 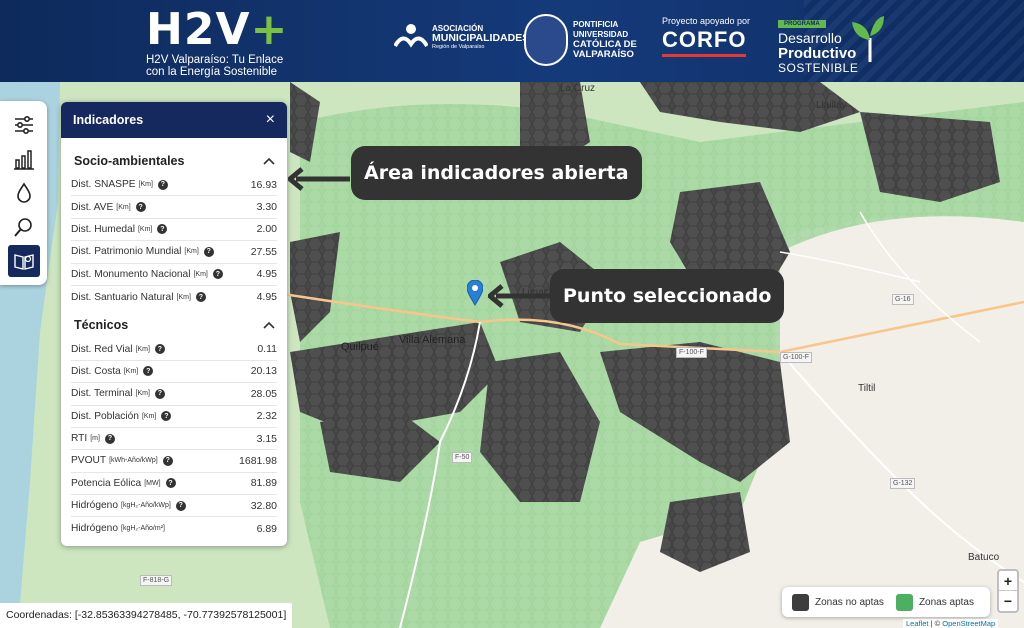 What do you see at coordinates (217, 30) in the screenshot?
I see `brand-logo: H2V+` at bounding box center [217, 30].